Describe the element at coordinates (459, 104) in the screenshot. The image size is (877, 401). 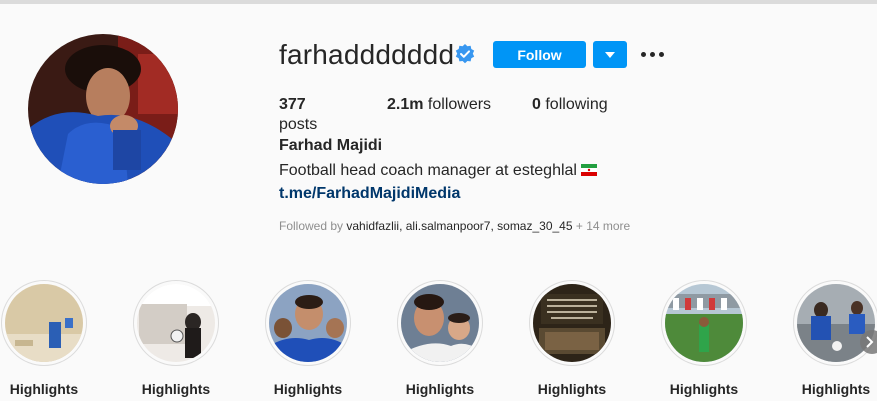
I see `followers-label: followers` at that location.